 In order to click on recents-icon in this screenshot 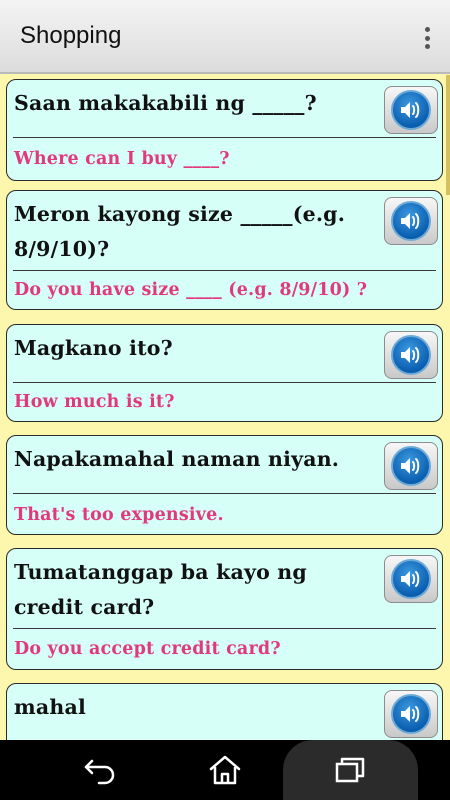, I will do `click(350, 770)`.